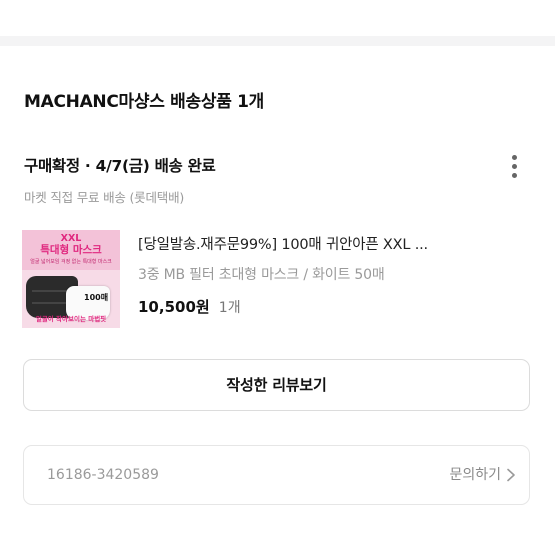 This screenshot has width=555, height=555. What do you see at coordinates (261, 275) in the screenshot?
I see `product-option: 3중 MB 필터 초대형 마스크 / 화이트 50매` at bounding box center [261, 275].